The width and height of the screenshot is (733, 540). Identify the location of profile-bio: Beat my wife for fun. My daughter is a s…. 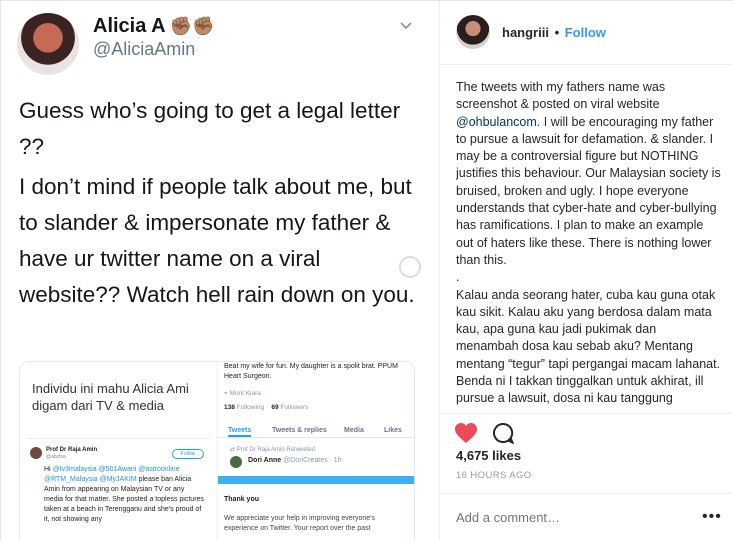
(311, 371).